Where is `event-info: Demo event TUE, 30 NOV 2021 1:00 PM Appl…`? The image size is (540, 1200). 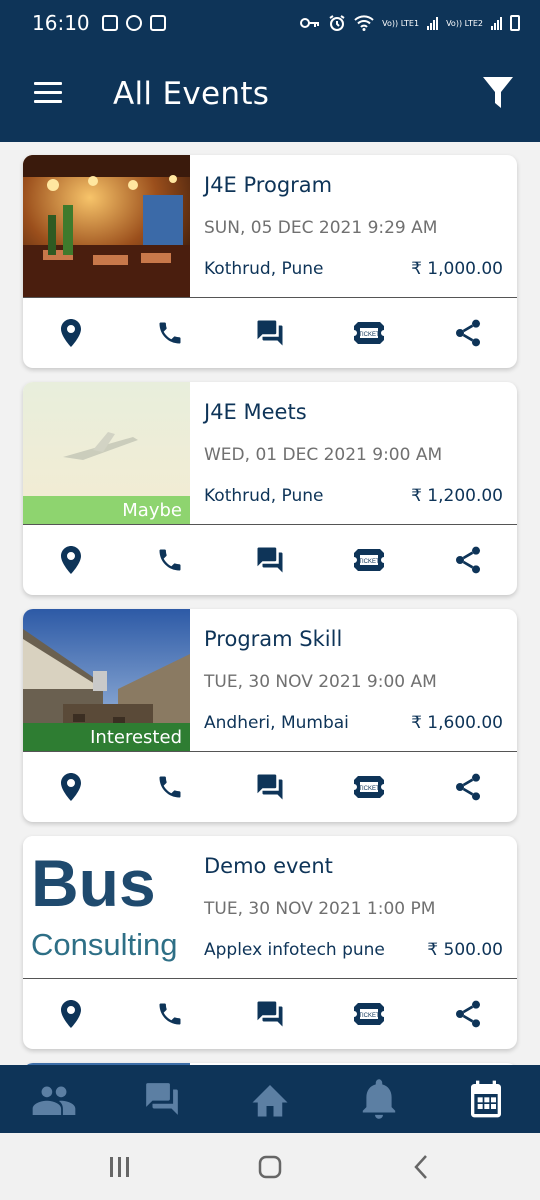 event-info: Demo event TUE, 30 NOV 2021 1:00 PM Appl… is located at coordinates (353, 907).